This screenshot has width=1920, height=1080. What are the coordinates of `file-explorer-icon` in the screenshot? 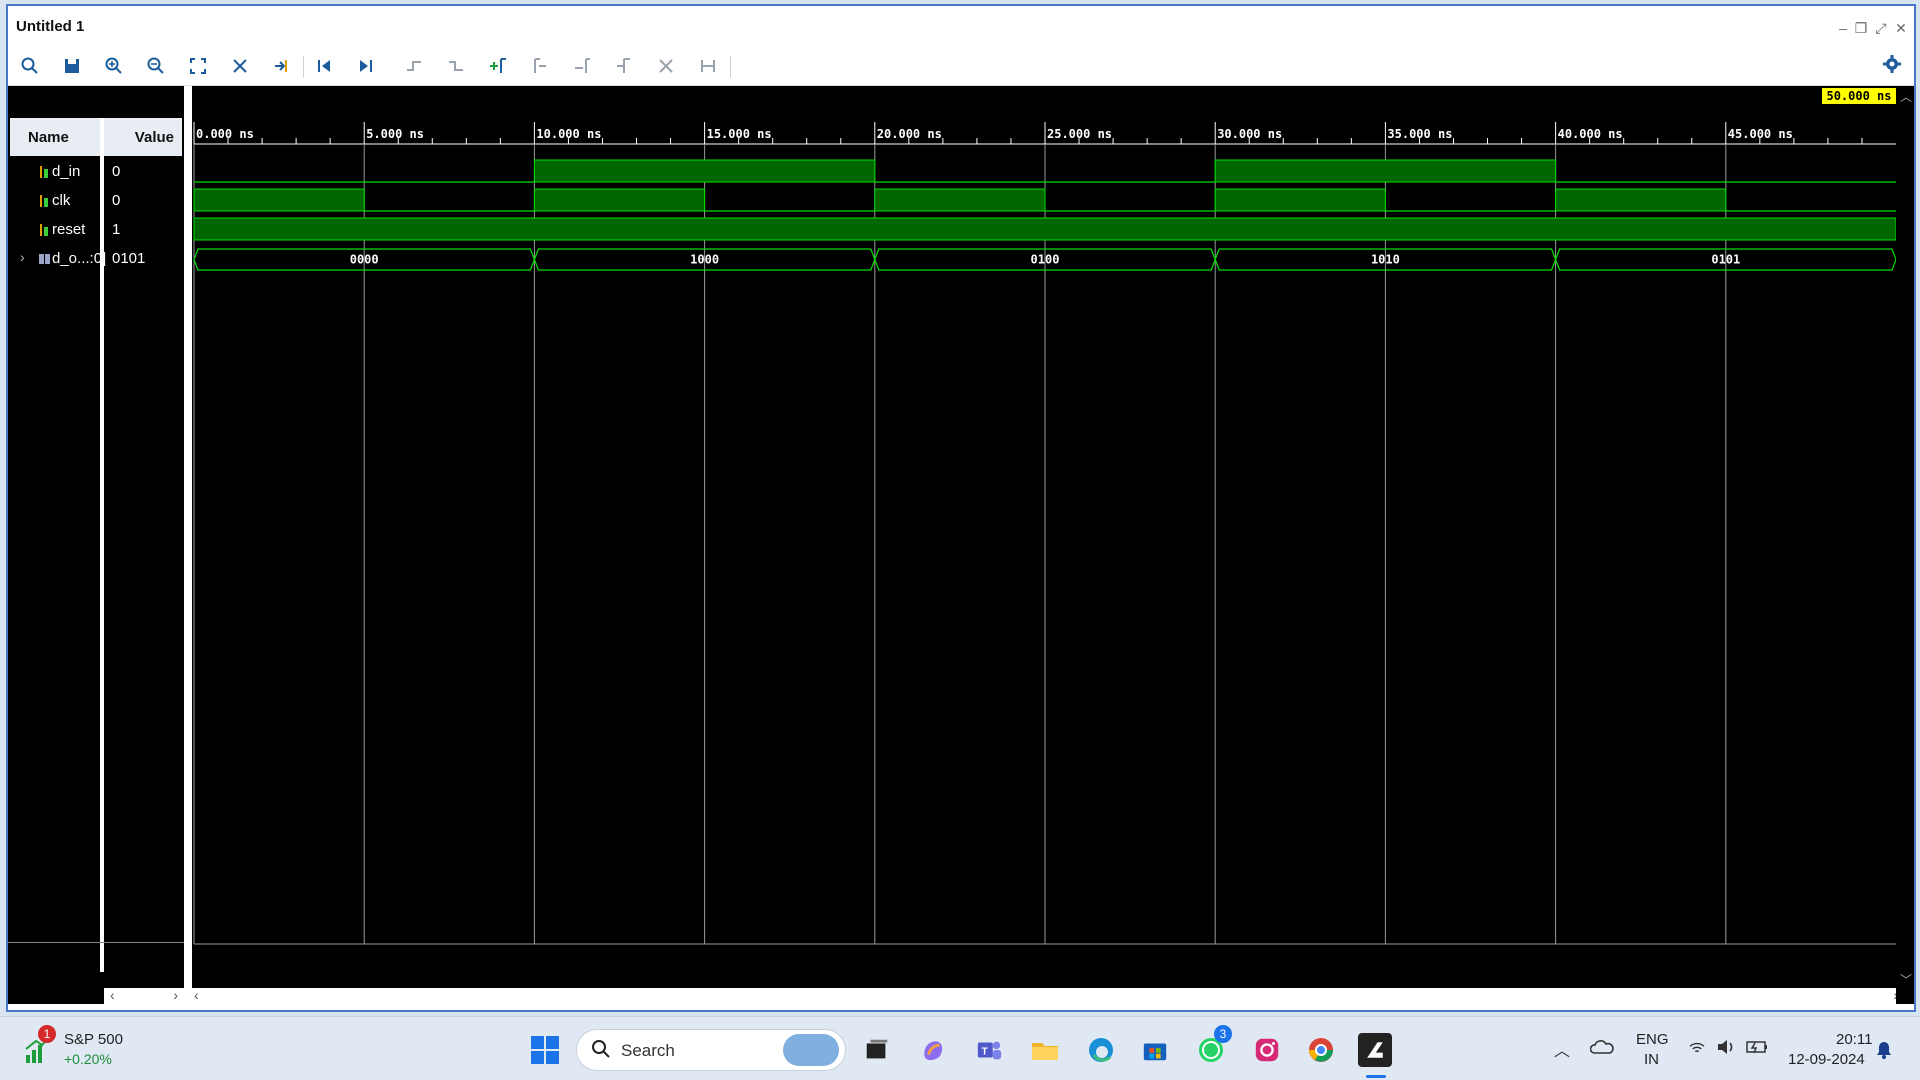 It's located at (1045, 1050).